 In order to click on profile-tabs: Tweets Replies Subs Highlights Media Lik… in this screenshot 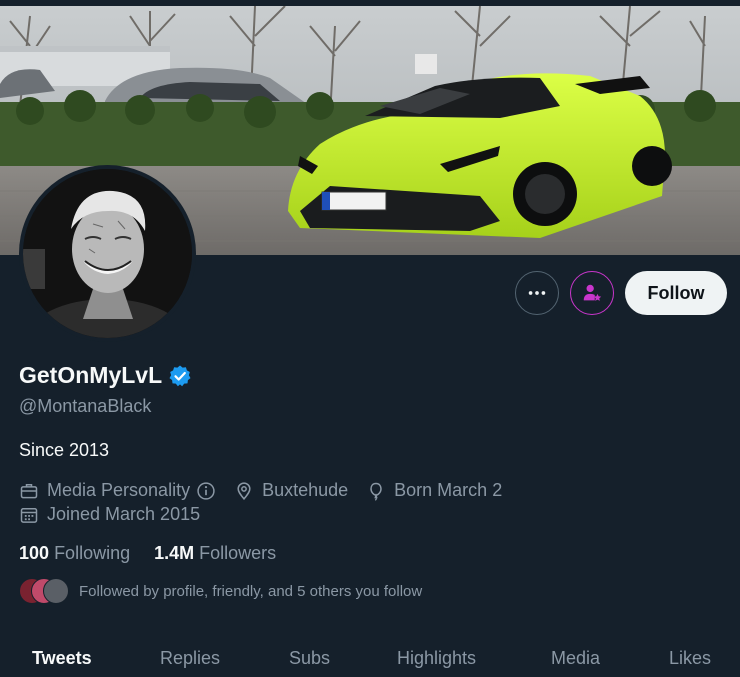, I will do `click(370, 656)`.